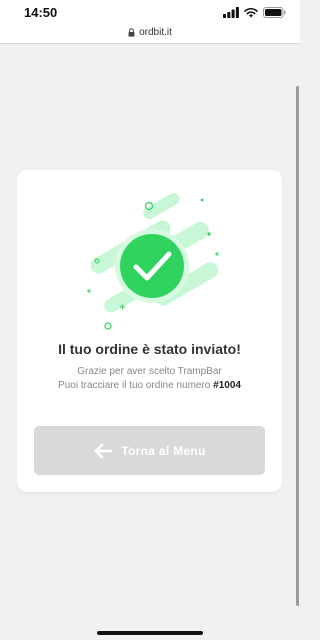 Image resolution: width=320 pixels, height=640 pixels. Describe the element at coordinates (149, 371) in the screenshot. I see `thanks-message: Grazie per aver scelto TrampBar` at that location.